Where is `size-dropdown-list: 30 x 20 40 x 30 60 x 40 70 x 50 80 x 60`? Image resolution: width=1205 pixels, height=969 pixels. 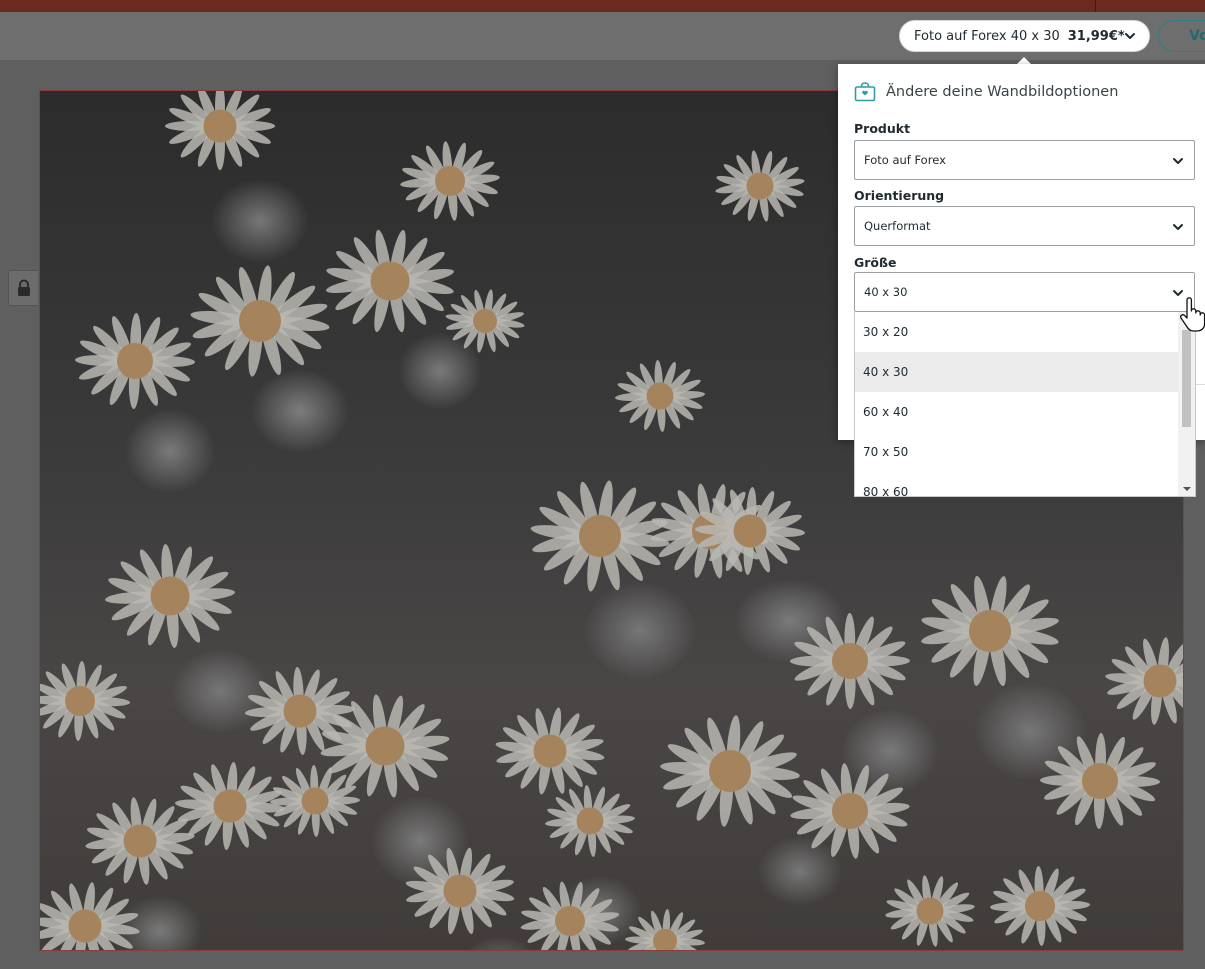
size-dropdown-list: 30 x 20 40 x 30 60 x 40 70 x 50 80 x 60 is located at coordinates (1025, 404).